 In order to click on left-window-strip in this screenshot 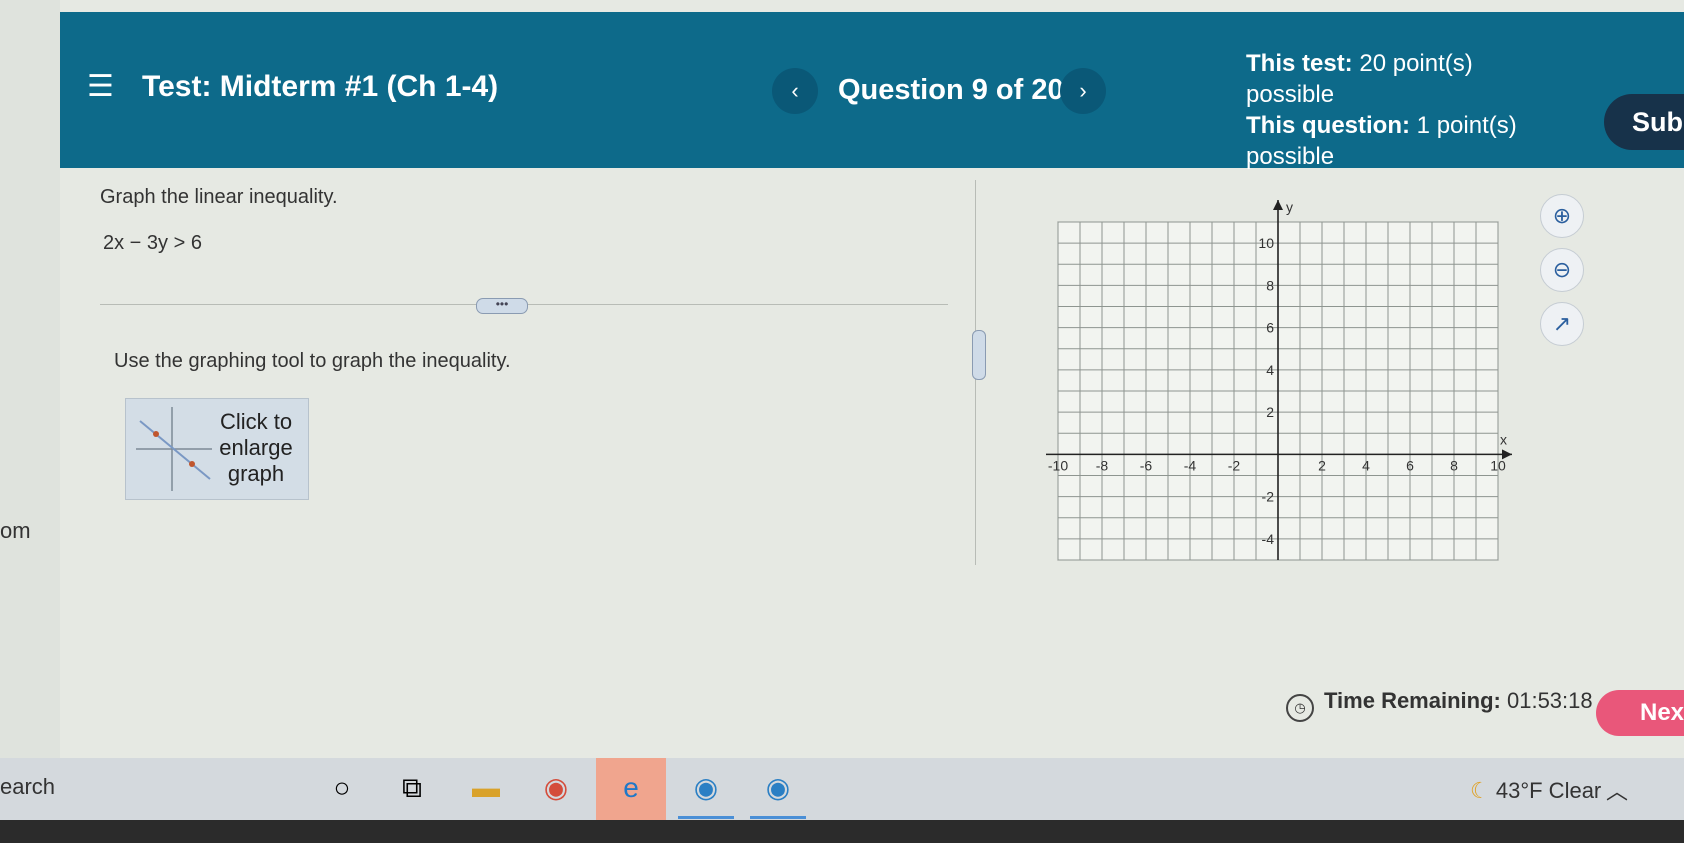, I will do `click(30, 380)`.